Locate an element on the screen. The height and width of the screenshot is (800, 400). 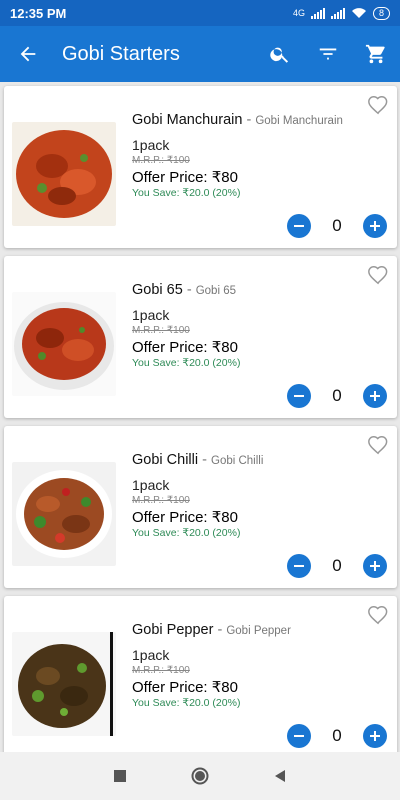
product-subtitle: Gobi 65 is located at coordinates (215, 291).